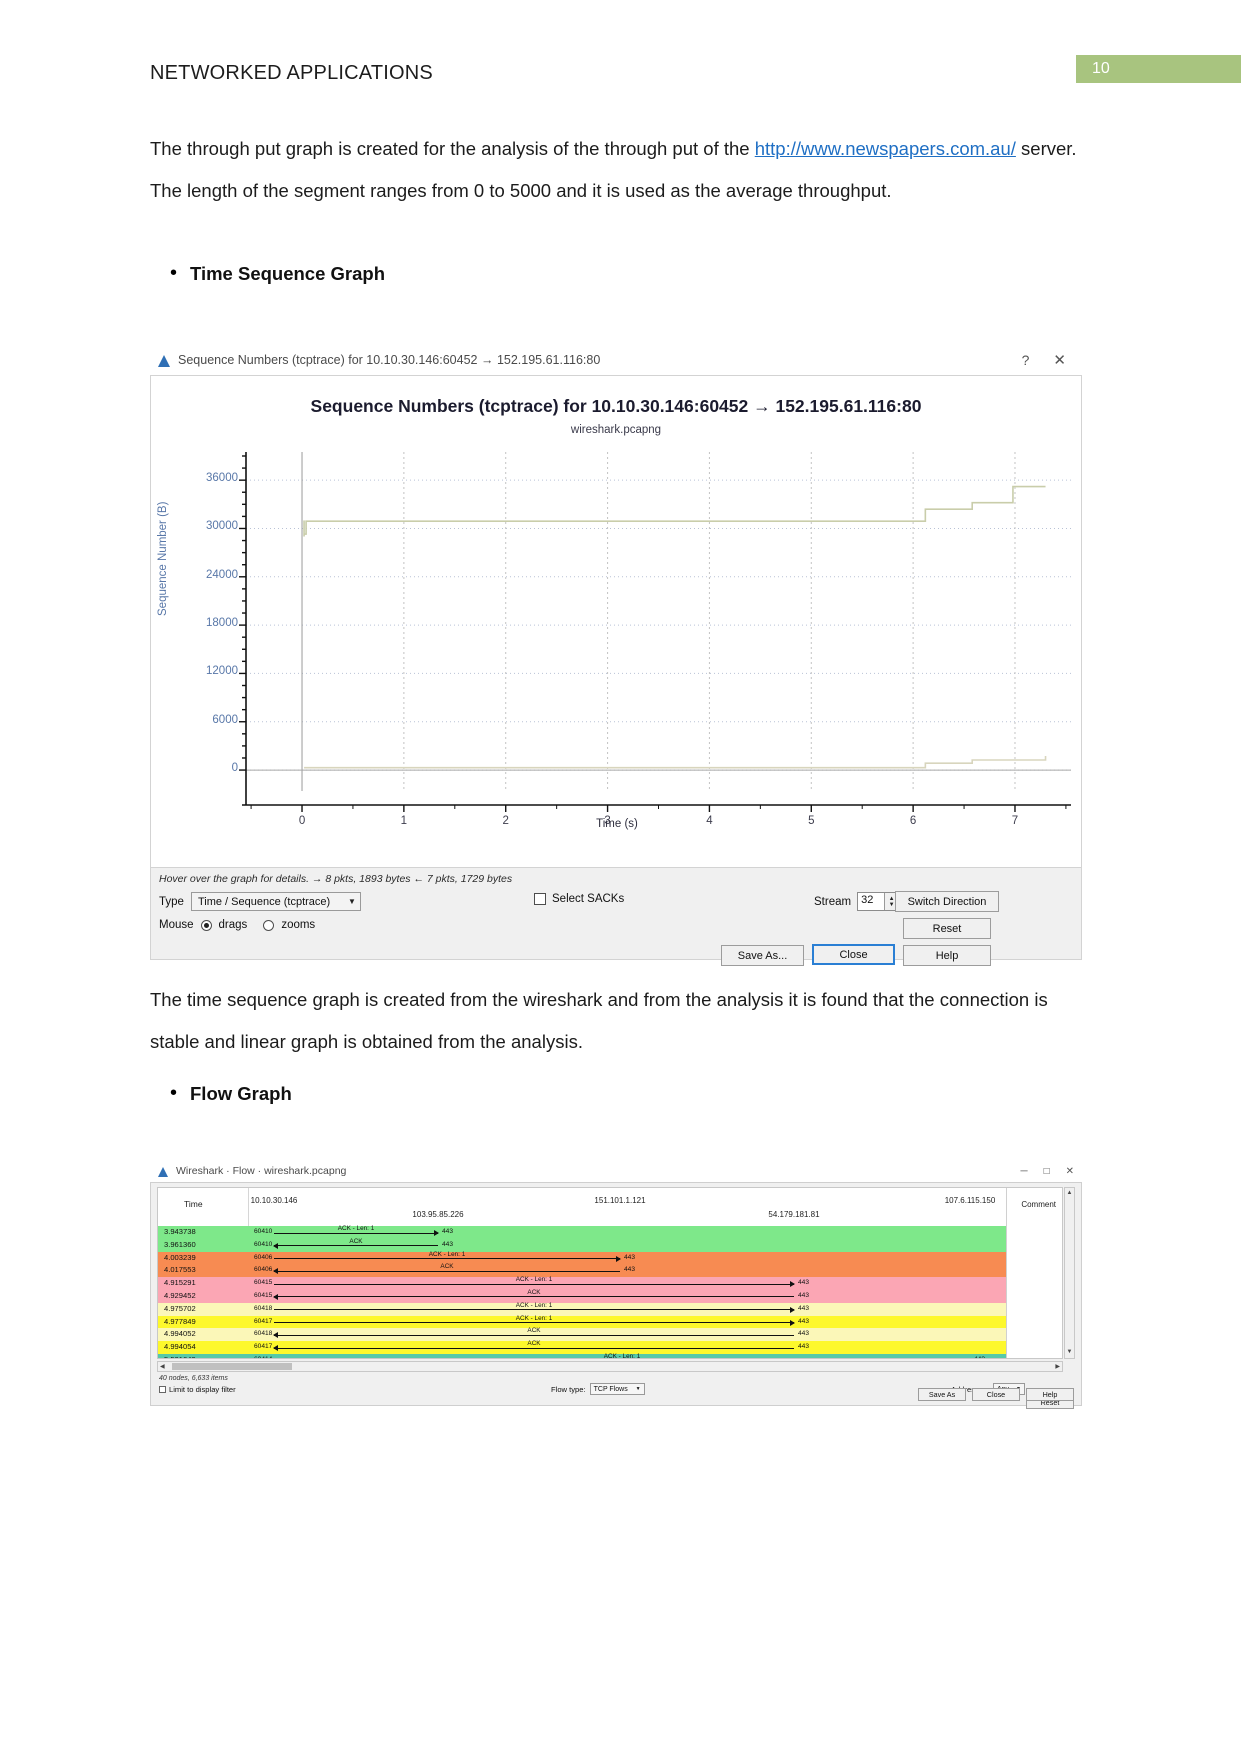 Image resolution: width=1241 pixels, height=1754 pixels. What do you see at coordinates (180, 1321) in the screenshot?
I see `flow-row-time: 4.977849` at bounding box center [180, 1321].